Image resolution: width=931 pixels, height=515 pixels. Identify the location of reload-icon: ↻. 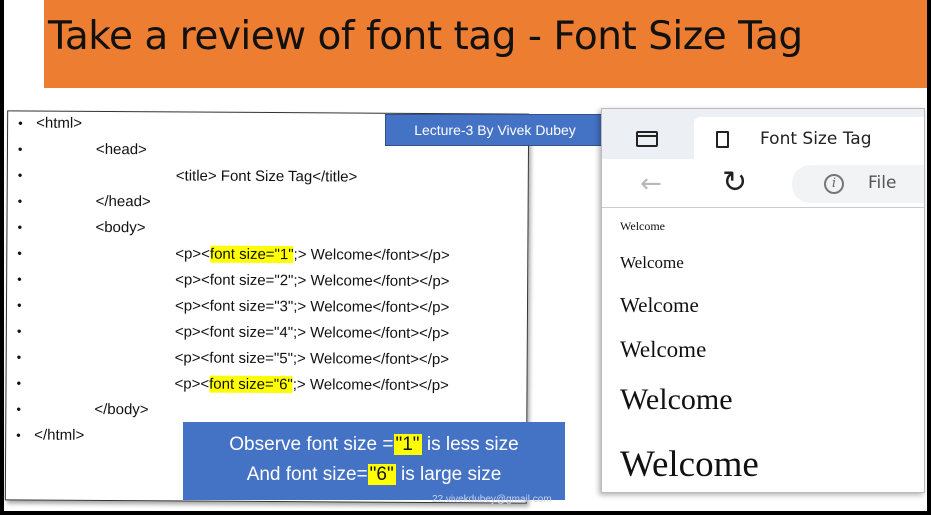
(734, 182).